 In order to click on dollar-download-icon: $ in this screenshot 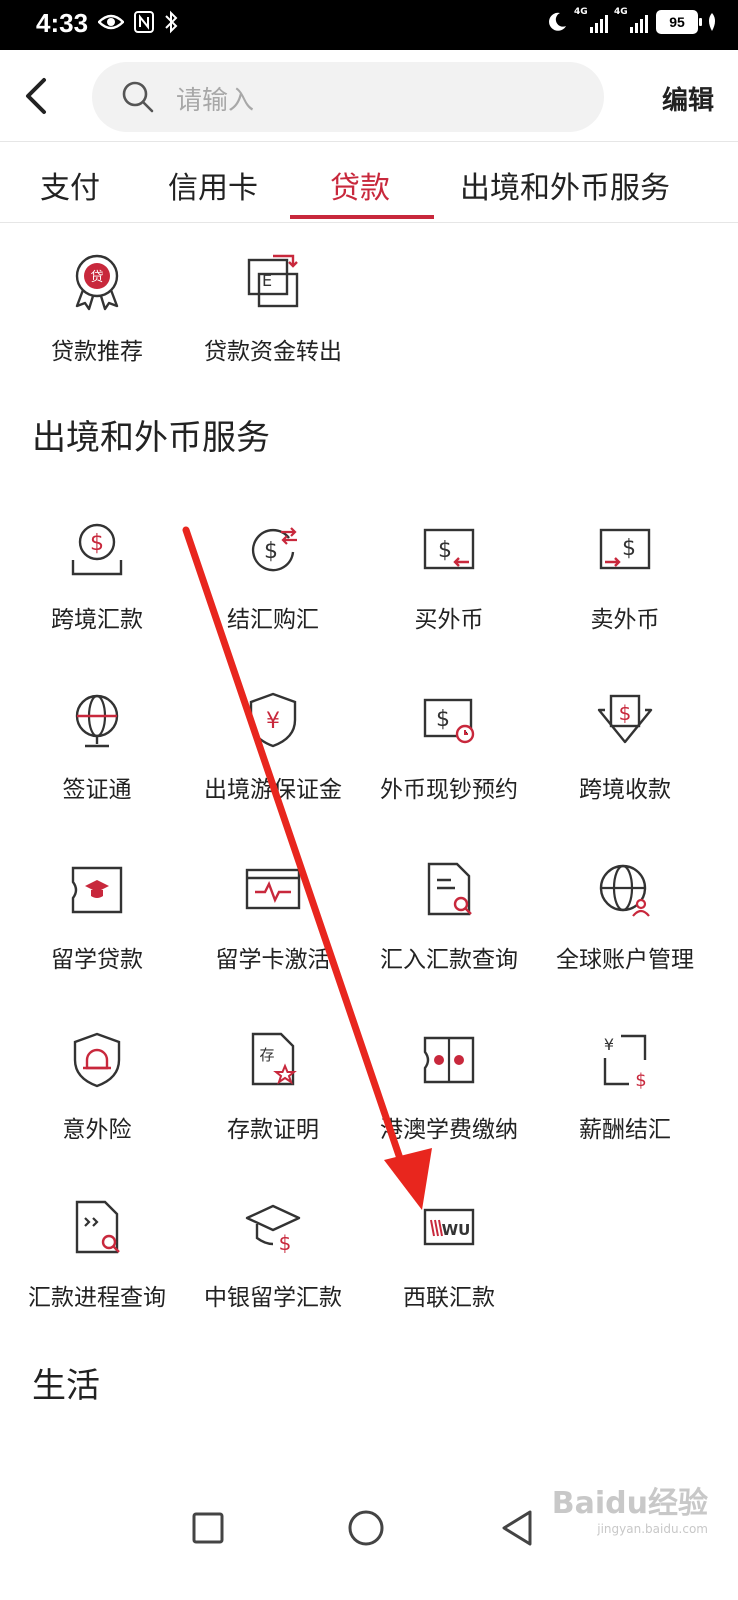, I will do `click(625, 719)`.